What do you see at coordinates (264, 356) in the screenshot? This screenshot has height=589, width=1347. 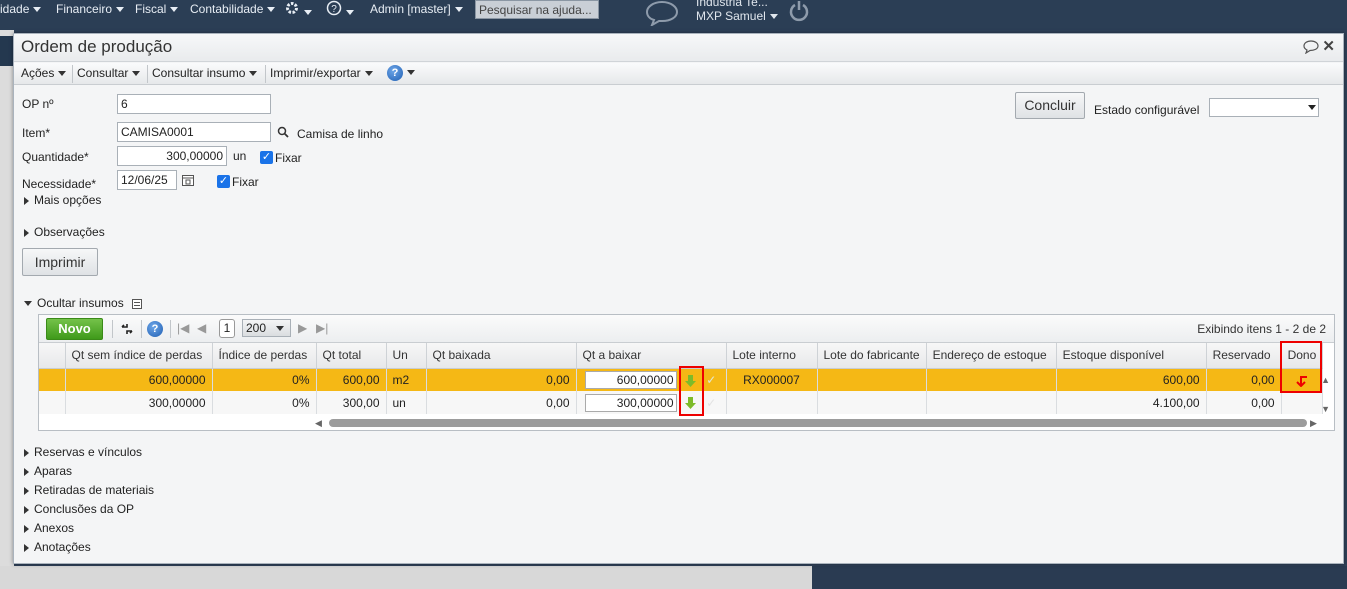 I see `column-header: Índice de perdas` at bounding box center [264, 356].